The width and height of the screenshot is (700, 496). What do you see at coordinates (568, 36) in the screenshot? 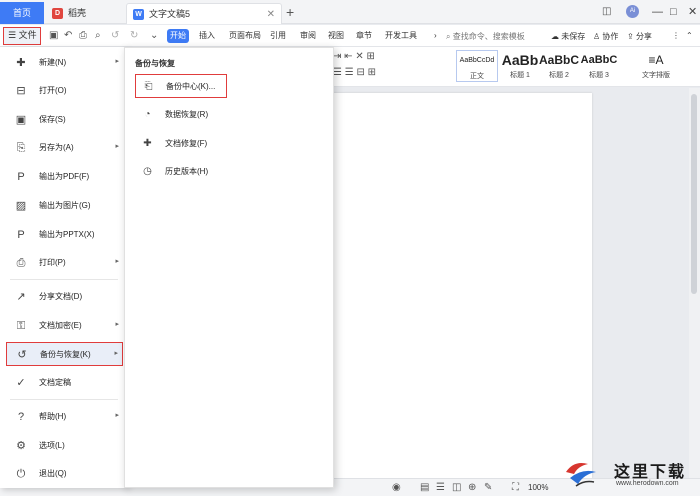
I see `unsaved-status: ☁ 未保存` at bounding box center [568, 36].